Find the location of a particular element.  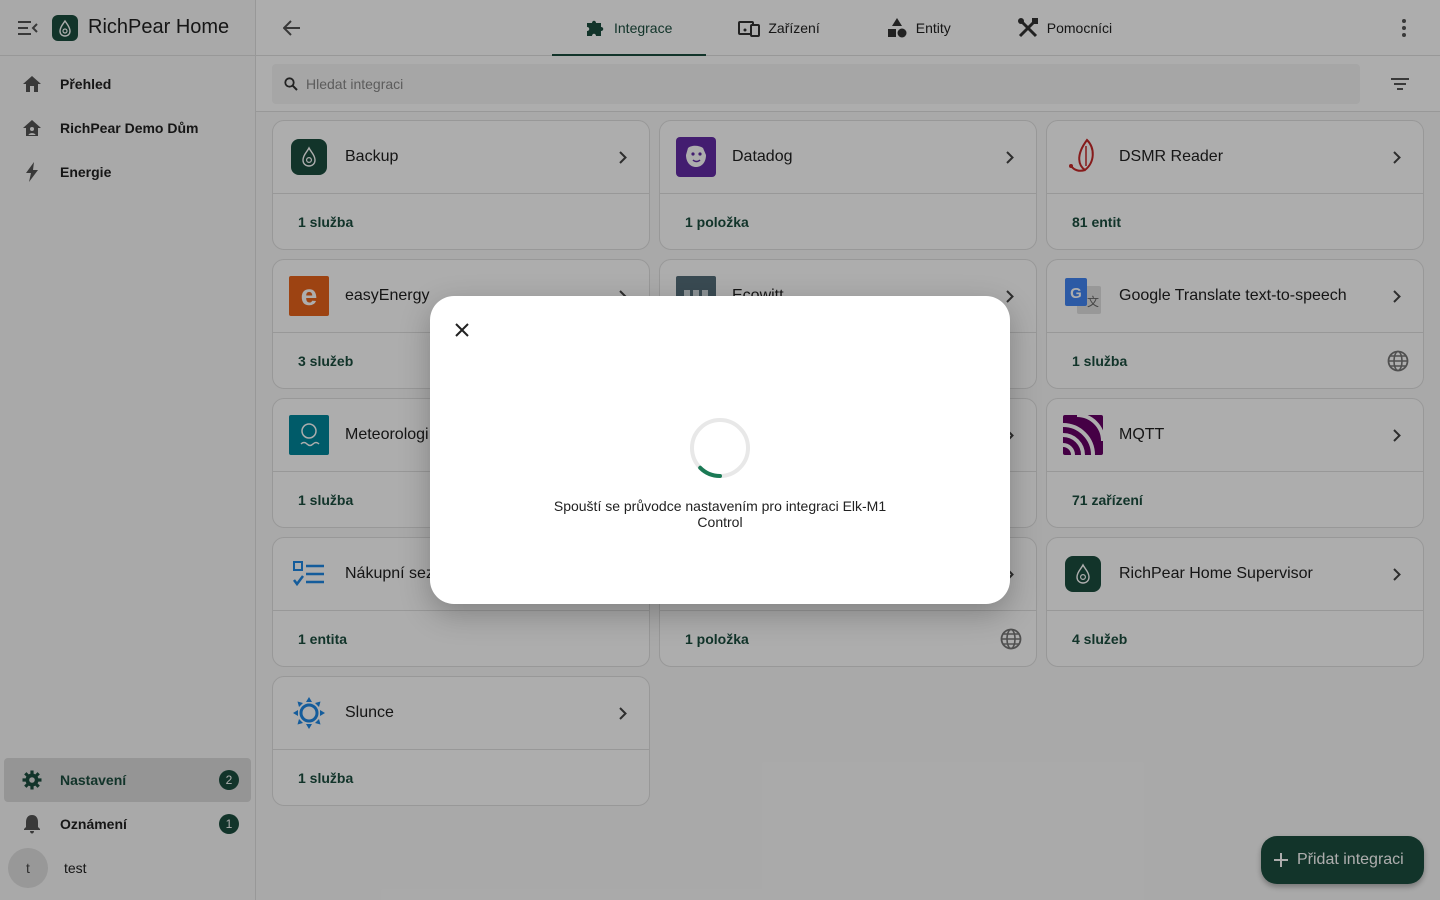

close-icon is located at coordinates (462, 330).